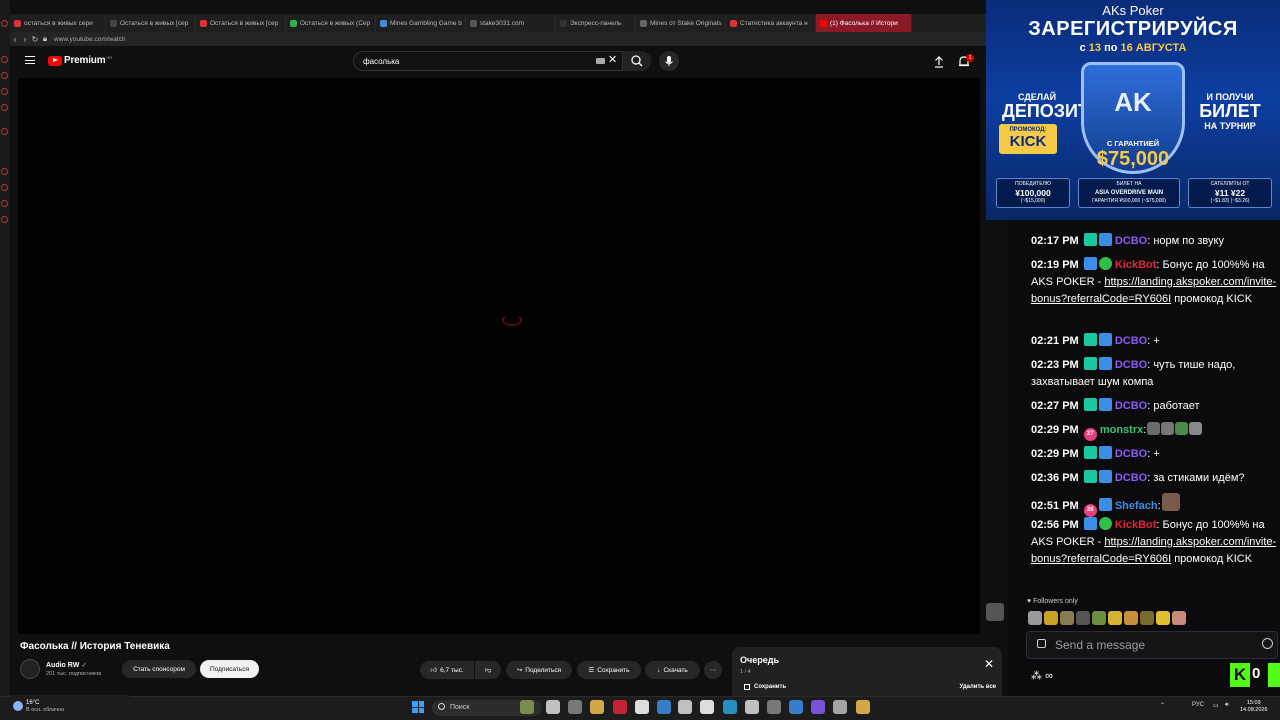 The image size is (1280, 720). I want to click on kick-chat-button, so click(1274, 675).